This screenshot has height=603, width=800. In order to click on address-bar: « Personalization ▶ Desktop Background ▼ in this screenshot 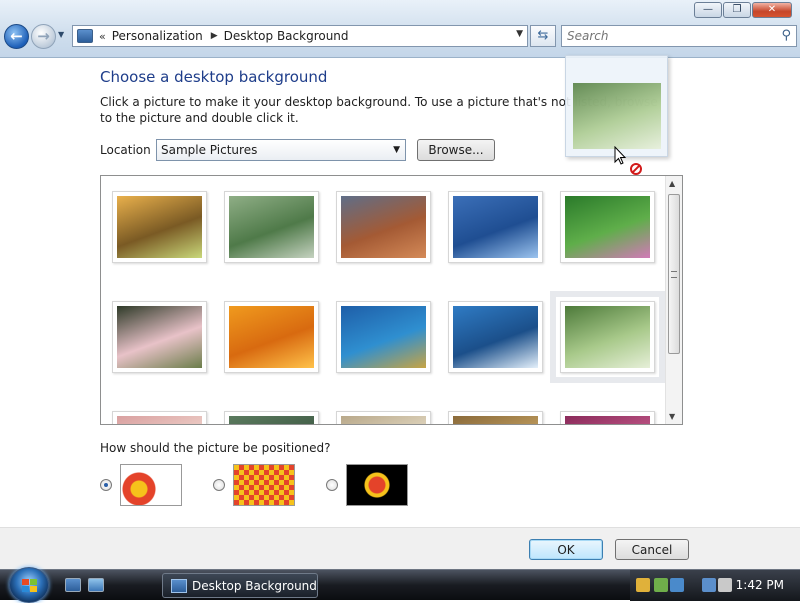, I will do `click(300, 36)`.